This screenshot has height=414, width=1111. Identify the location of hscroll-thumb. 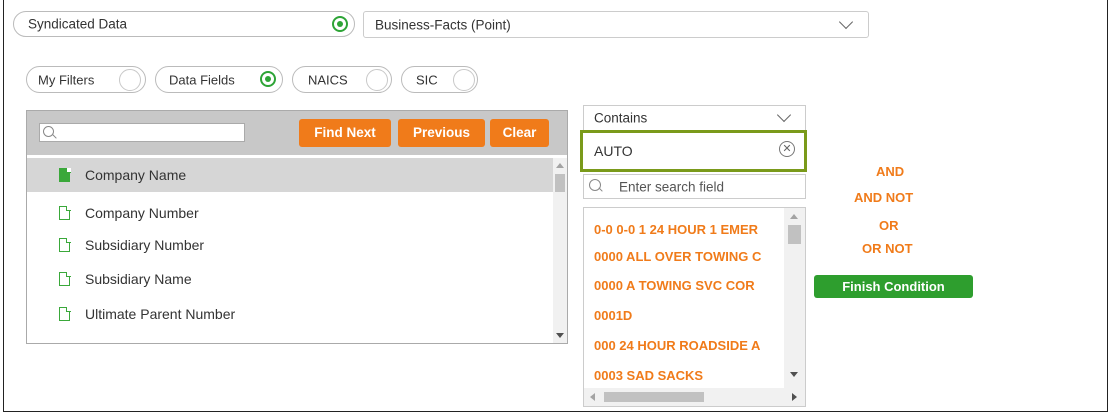
(654, 397).